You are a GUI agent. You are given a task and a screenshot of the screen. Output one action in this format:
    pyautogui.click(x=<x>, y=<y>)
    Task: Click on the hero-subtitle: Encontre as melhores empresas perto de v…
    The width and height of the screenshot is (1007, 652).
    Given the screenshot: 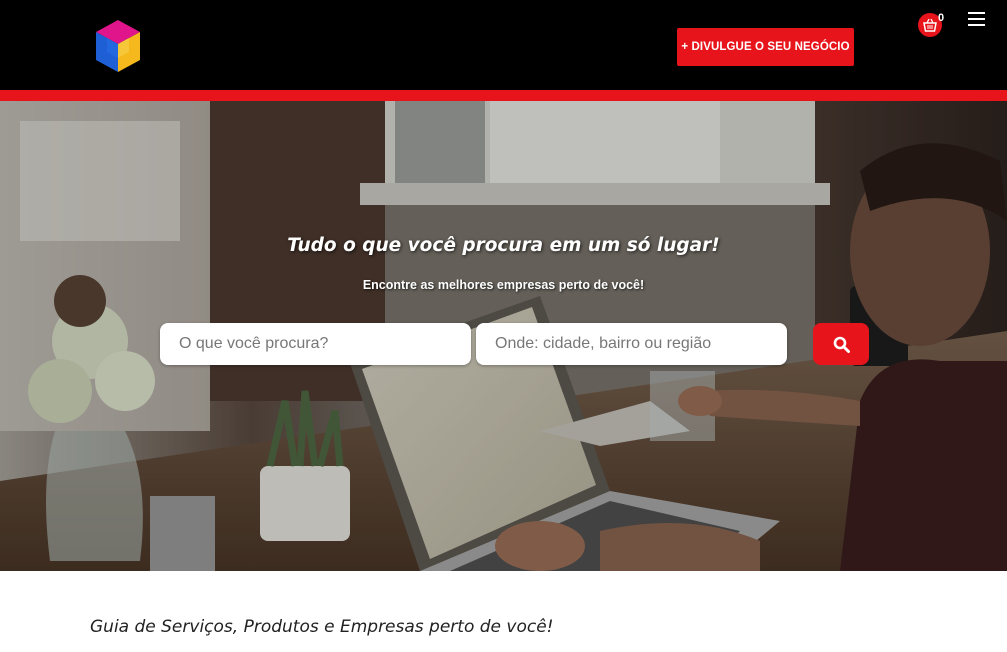 What is the action you would take?
    pyautogui.click(x=503, y=285)
    